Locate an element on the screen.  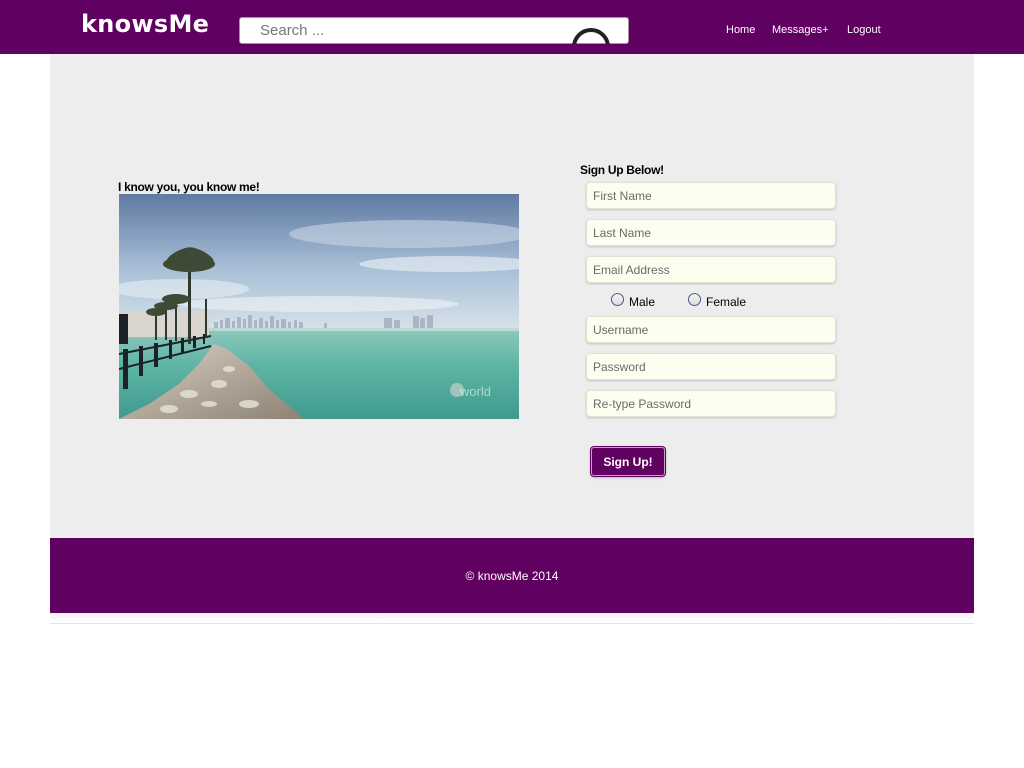
username-field is located at coordinates (711, 329).